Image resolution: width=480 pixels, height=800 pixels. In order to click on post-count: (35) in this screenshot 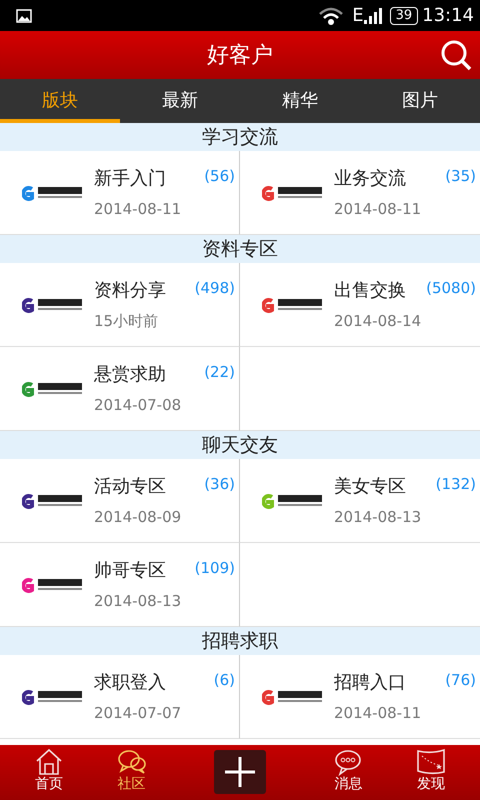, I will do `click(460, 176)`.